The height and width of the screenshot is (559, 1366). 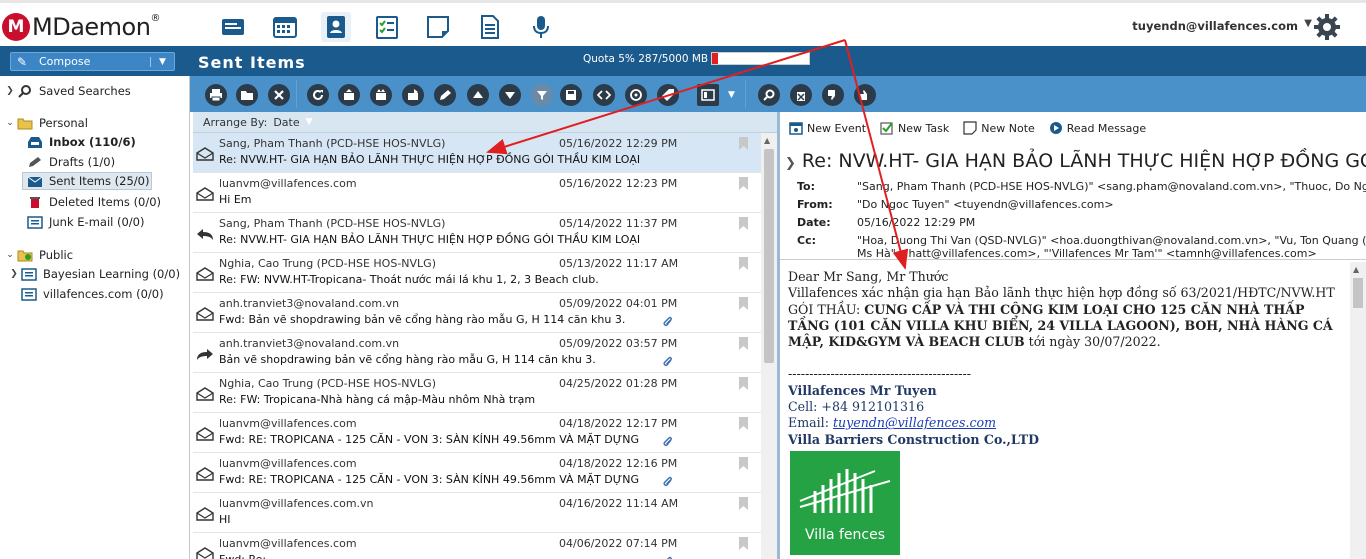 What do you see at coordinates (636, 95) in the screenshot?
I see `headers-icon` at bounding box center [636, 95].